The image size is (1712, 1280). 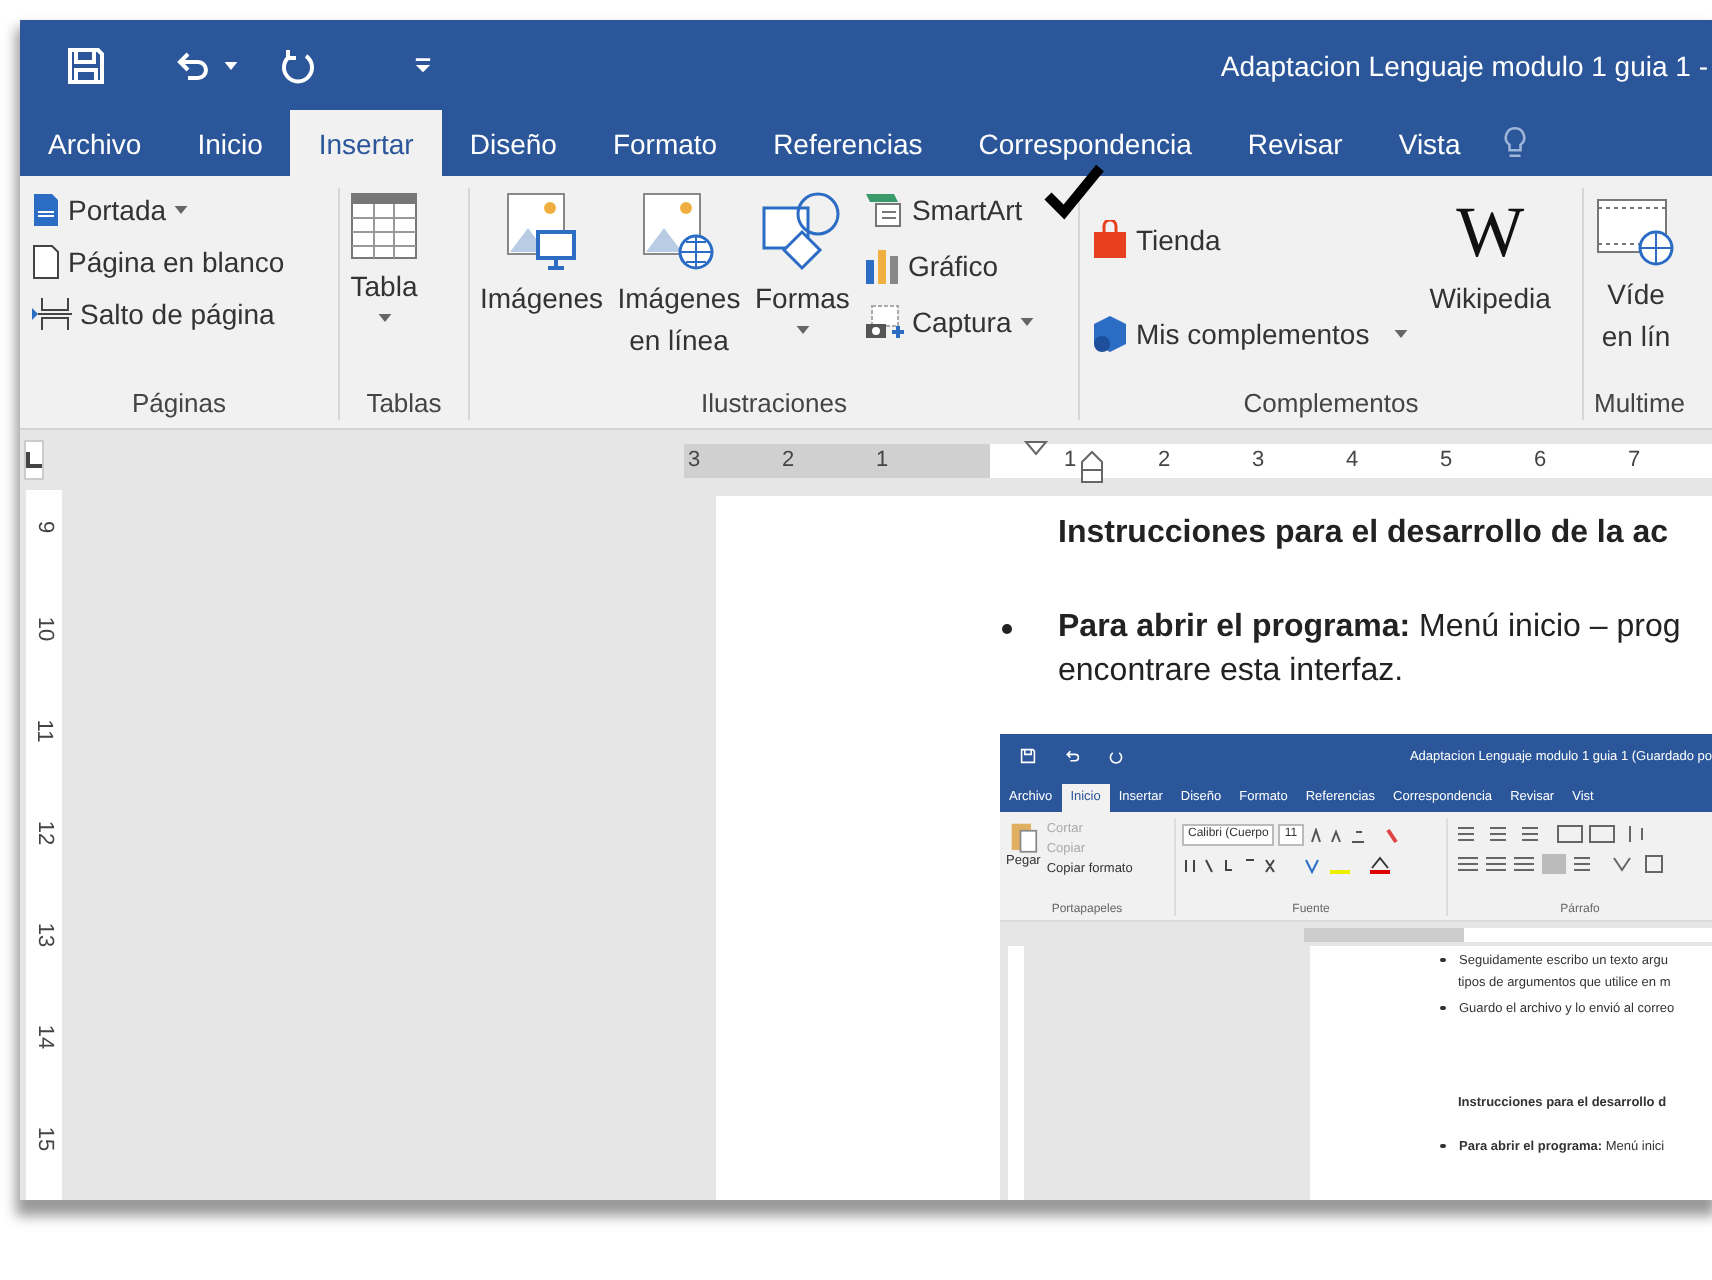 What do you see at coordinates (1331, 404) in the screenshot?
I see `group-label: Complementos` at bounding box center [1331, 404].